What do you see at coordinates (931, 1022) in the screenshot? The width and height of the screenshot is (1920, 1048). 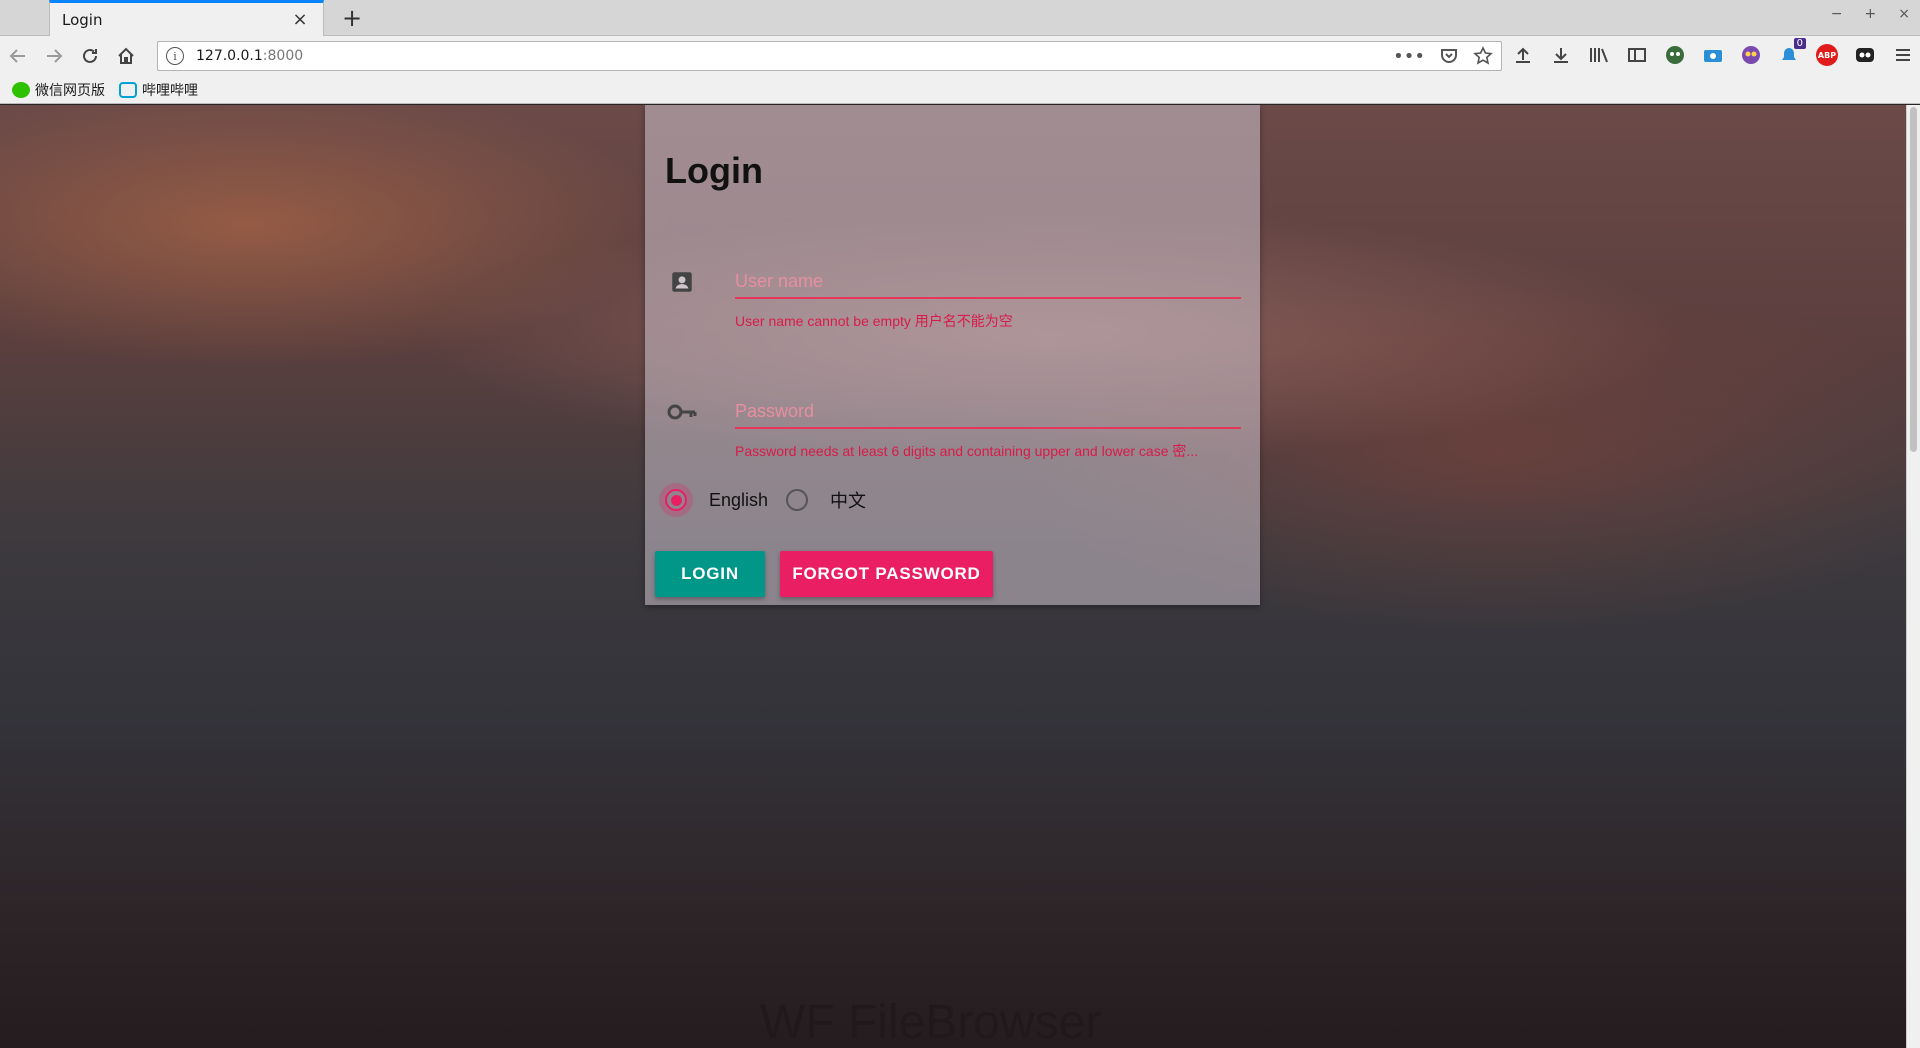 I see `footer-brand: WF FileBrowser` at bounding box center [931, 1022].